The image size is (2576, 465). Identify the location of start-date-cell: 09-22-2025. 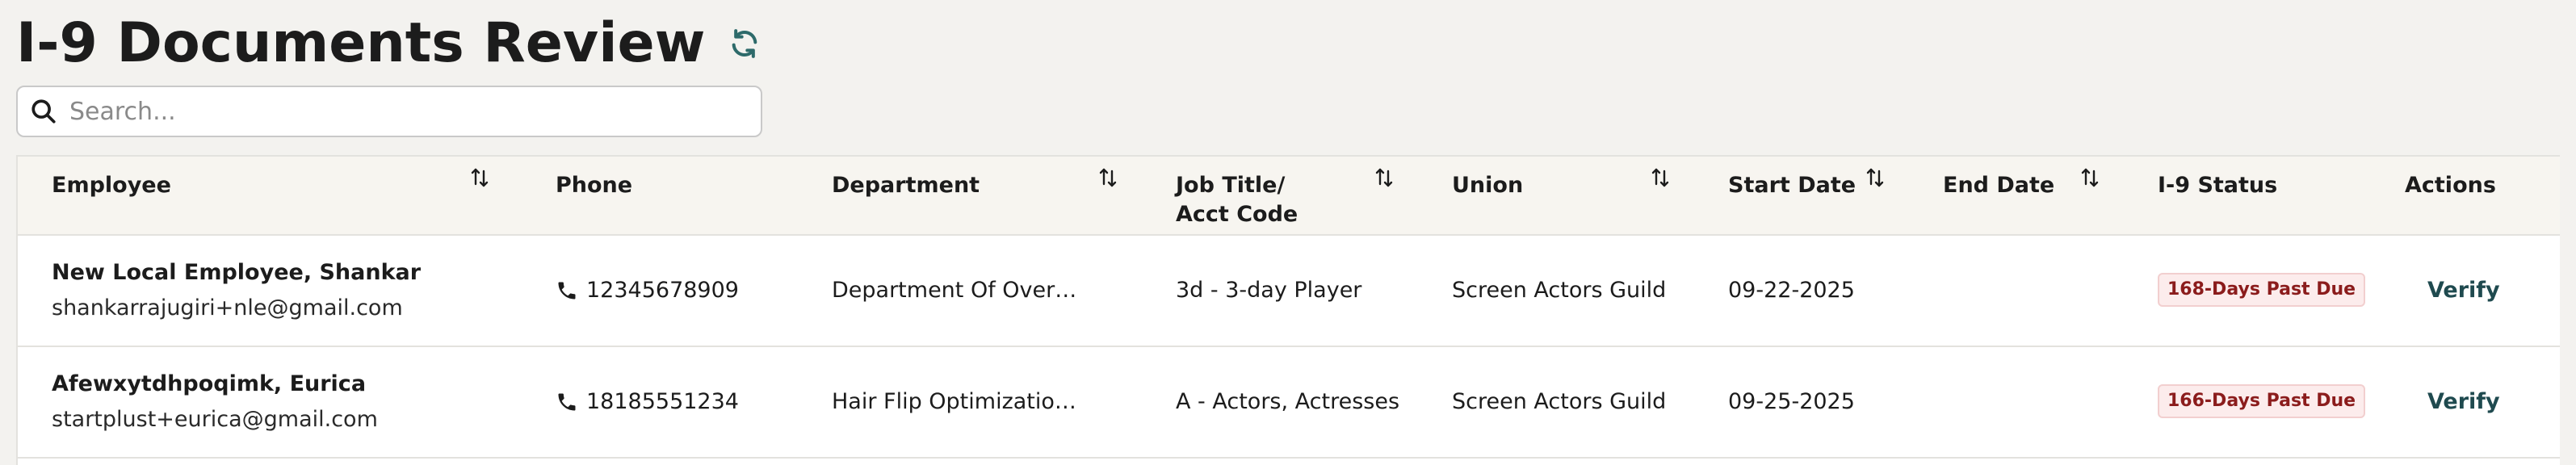
(1792, 290).